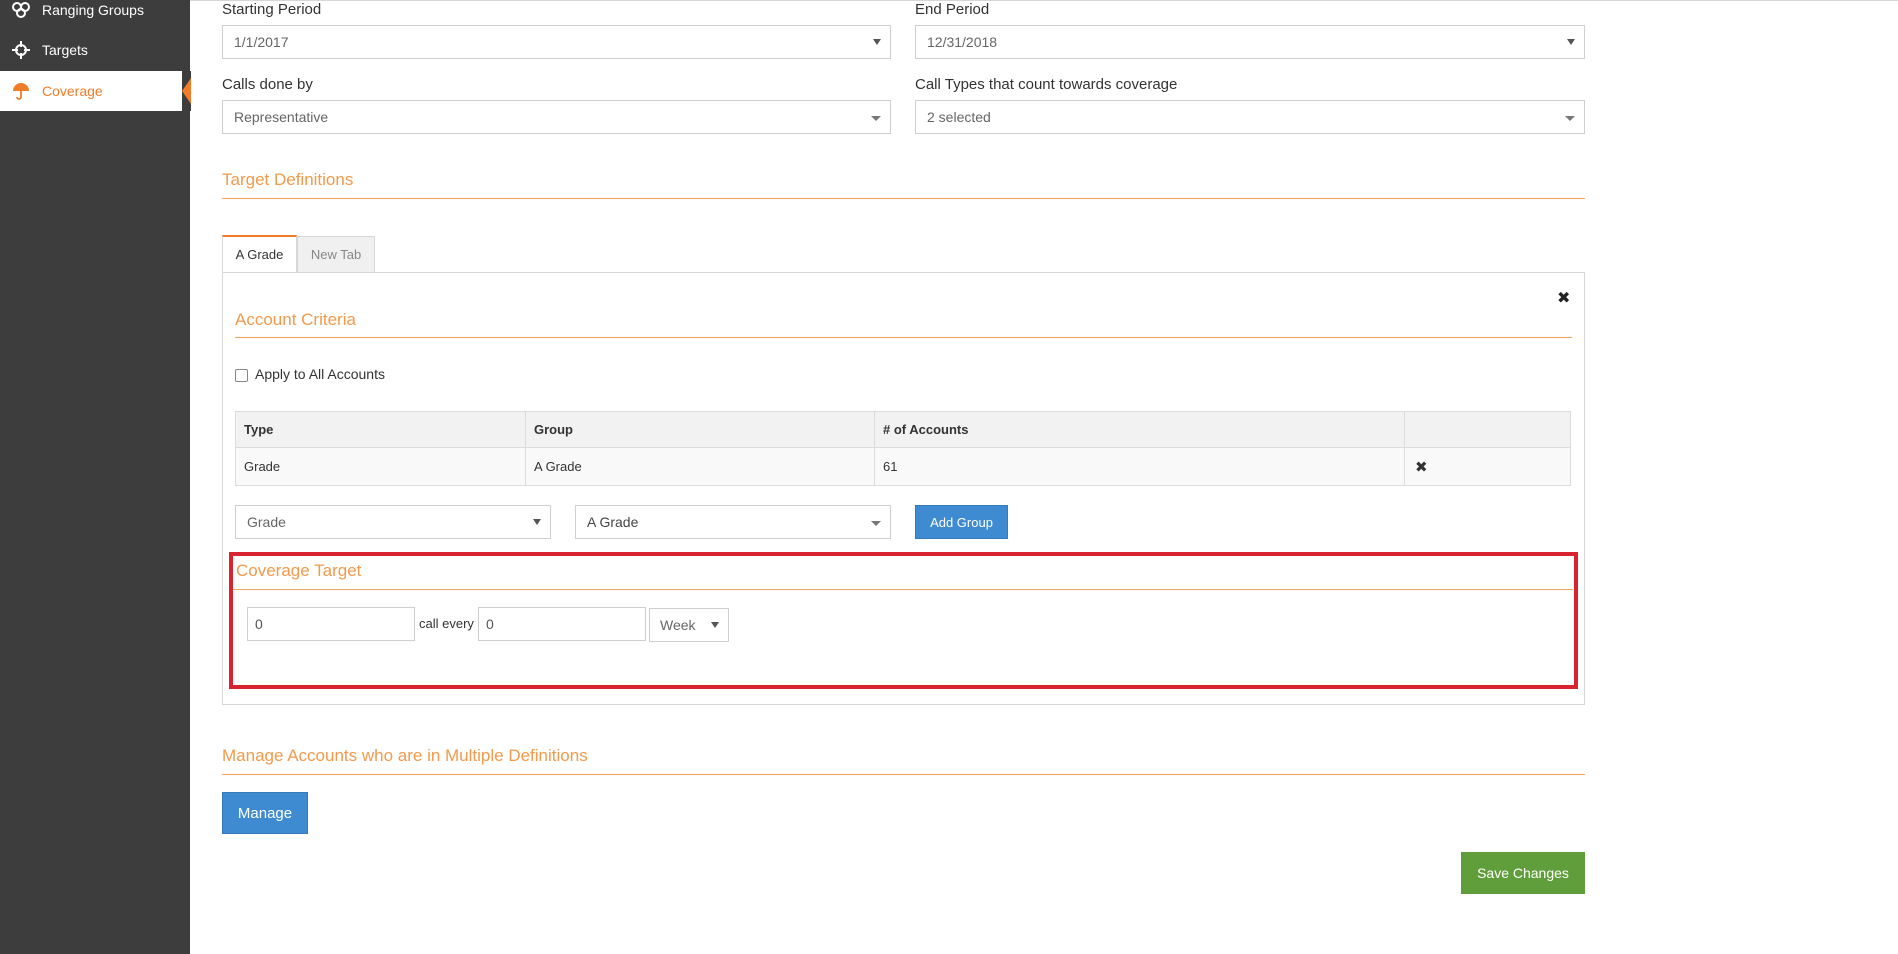  Describe the element at coordinates (1487, 429) in the screenshot. I see `column-header-actions` at that location.